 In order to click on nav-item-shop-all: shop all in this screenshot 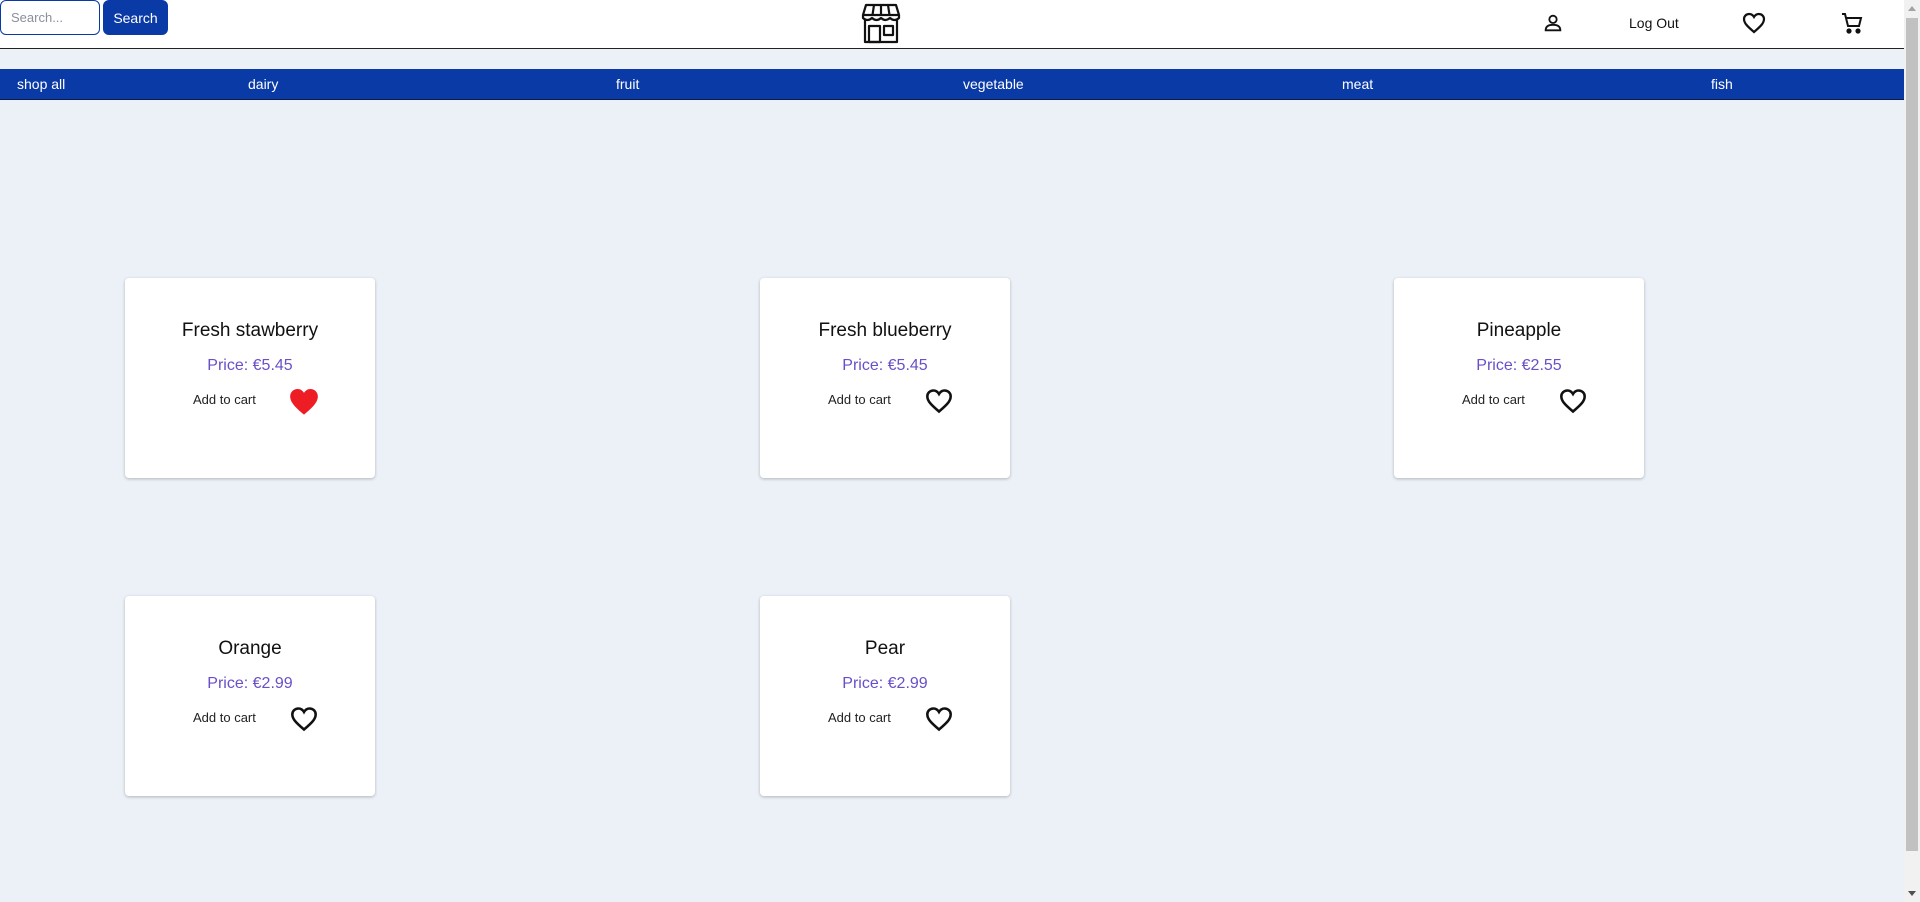, I will do `click(41, 84)`.